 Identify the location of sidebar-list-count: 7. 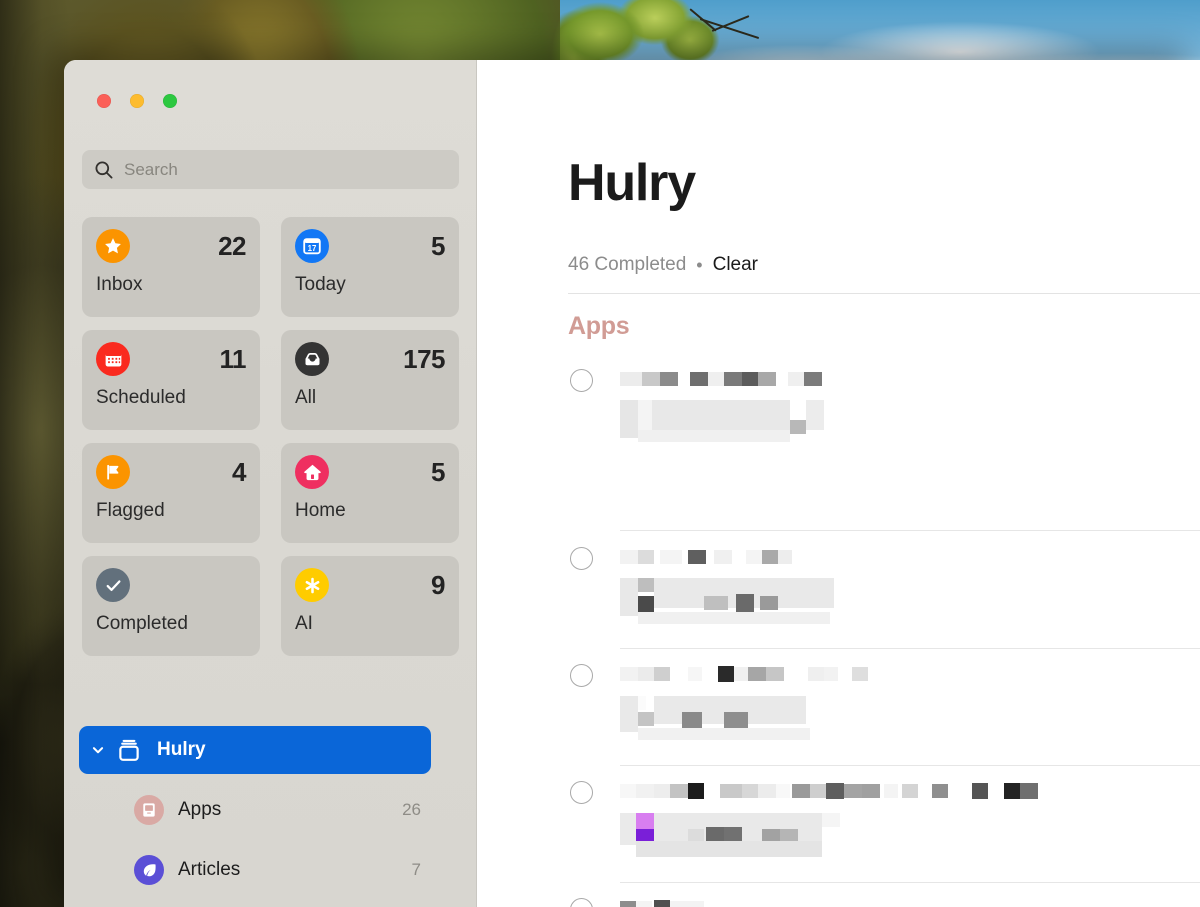
(416, 869).